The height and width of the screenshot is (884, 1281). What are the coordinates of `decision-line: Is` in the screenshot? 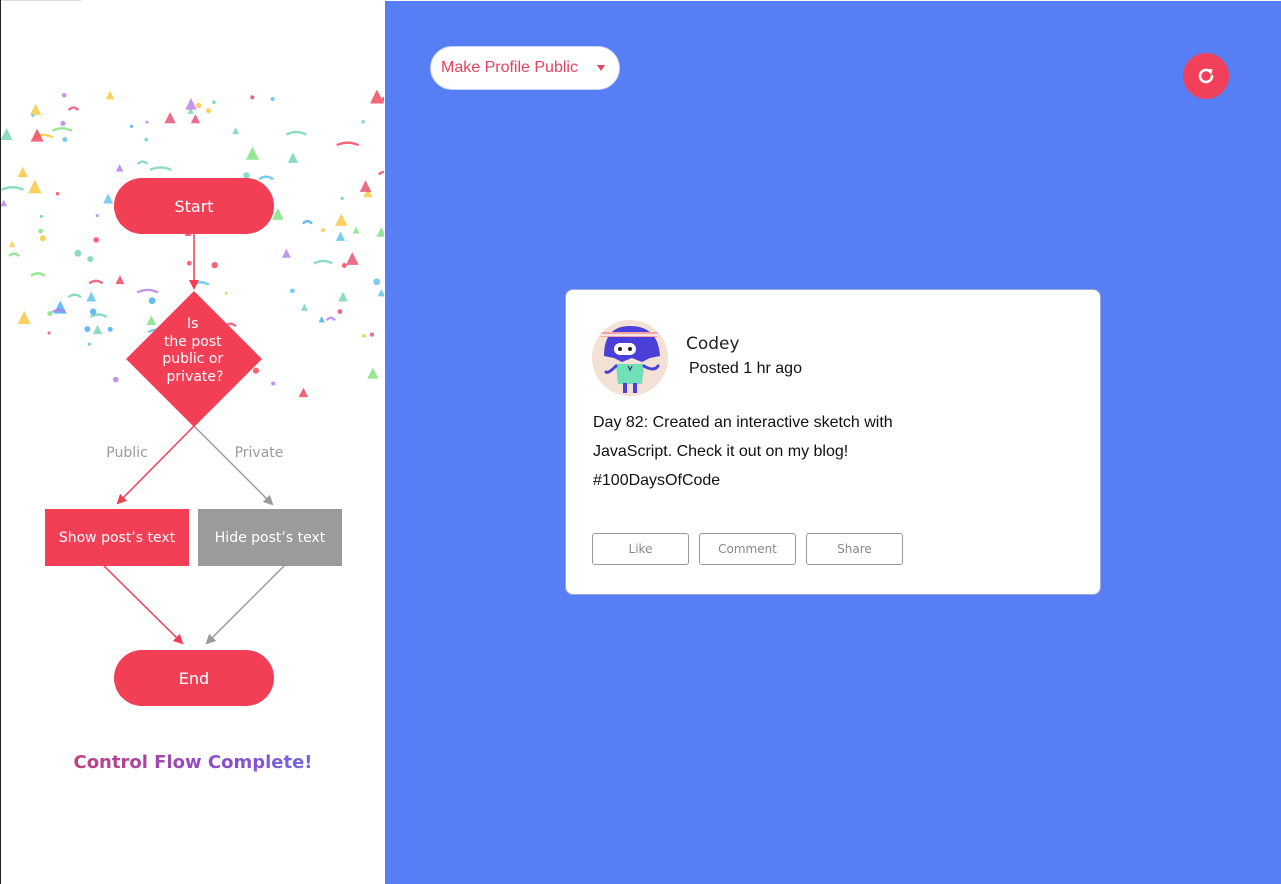 It's located at (192, 324).